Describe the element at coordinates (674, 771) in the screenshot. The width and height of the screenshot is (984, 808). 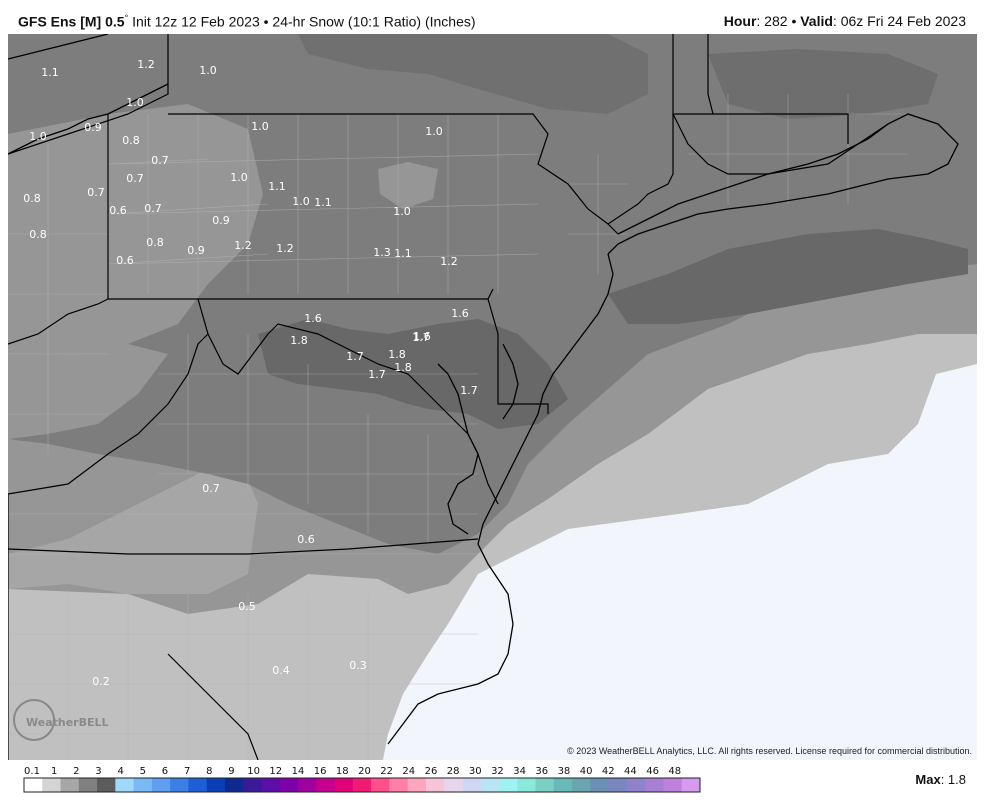
I see `colorbar-tick-label: 48` at that location.